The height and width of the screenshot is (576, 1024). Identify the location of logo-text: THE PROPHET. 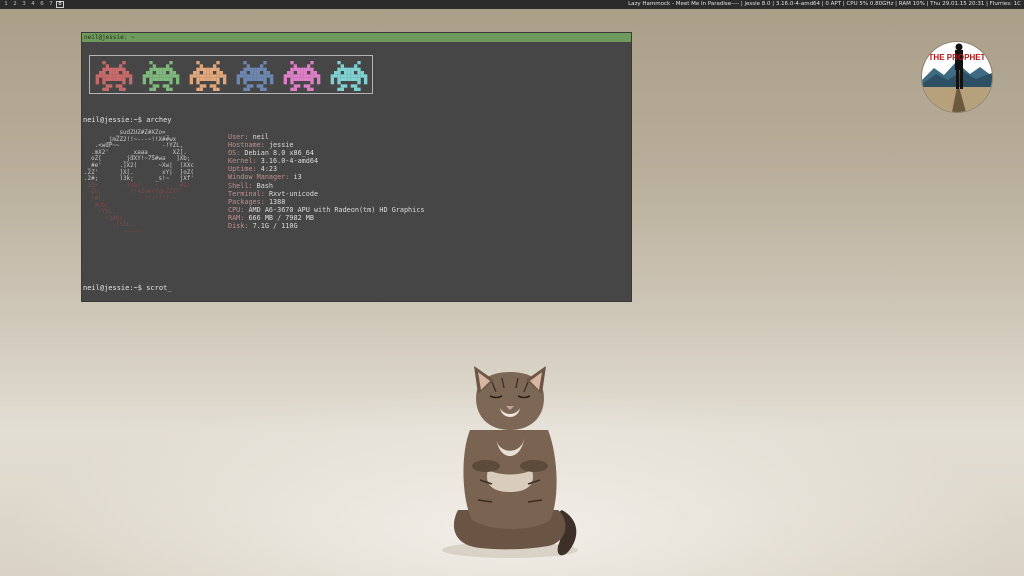
(957, 57).